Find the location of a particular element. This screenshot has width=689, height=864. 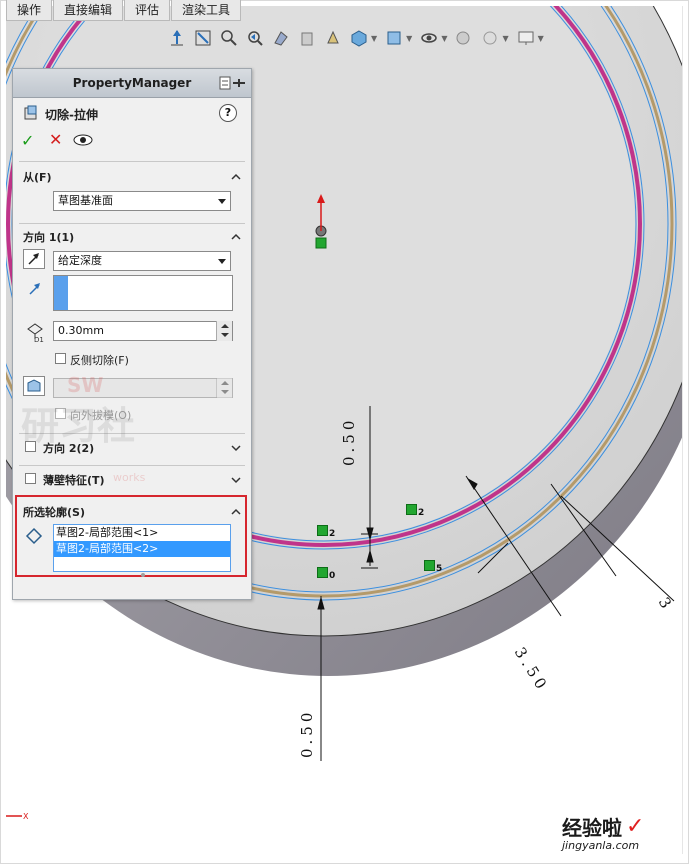

heads-up-view-toolbar: ▼ ▼ ▼ ▼ ▼ is located at coordinates (356, 38).